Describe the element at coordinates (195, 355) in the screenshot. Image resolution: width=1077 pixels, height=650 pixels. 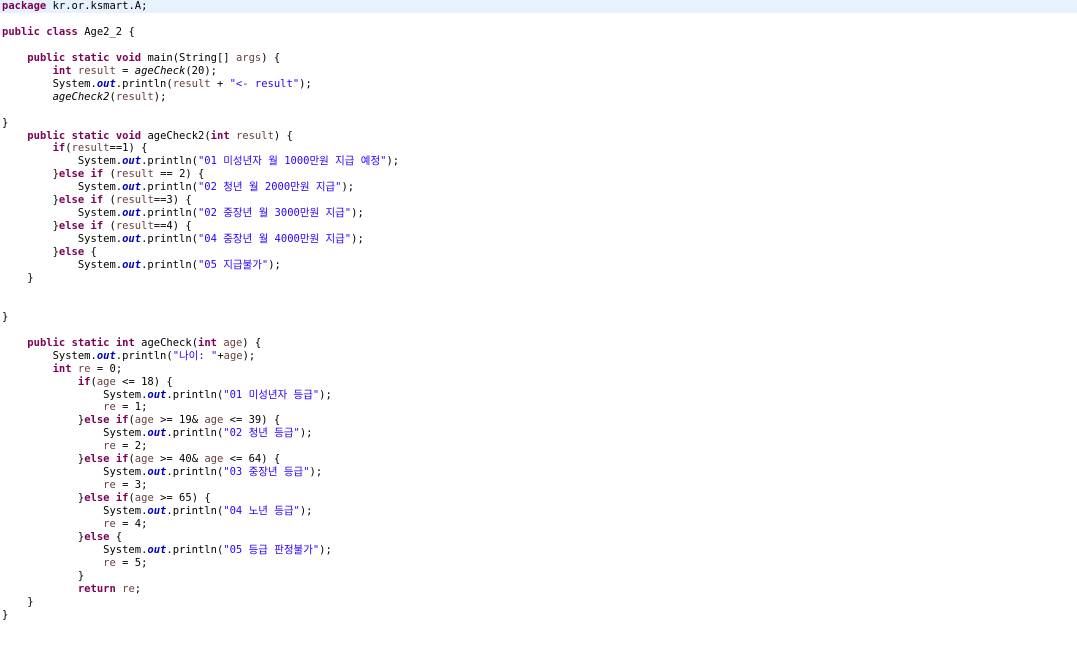
I see `string-token: "나이: "` at that location.